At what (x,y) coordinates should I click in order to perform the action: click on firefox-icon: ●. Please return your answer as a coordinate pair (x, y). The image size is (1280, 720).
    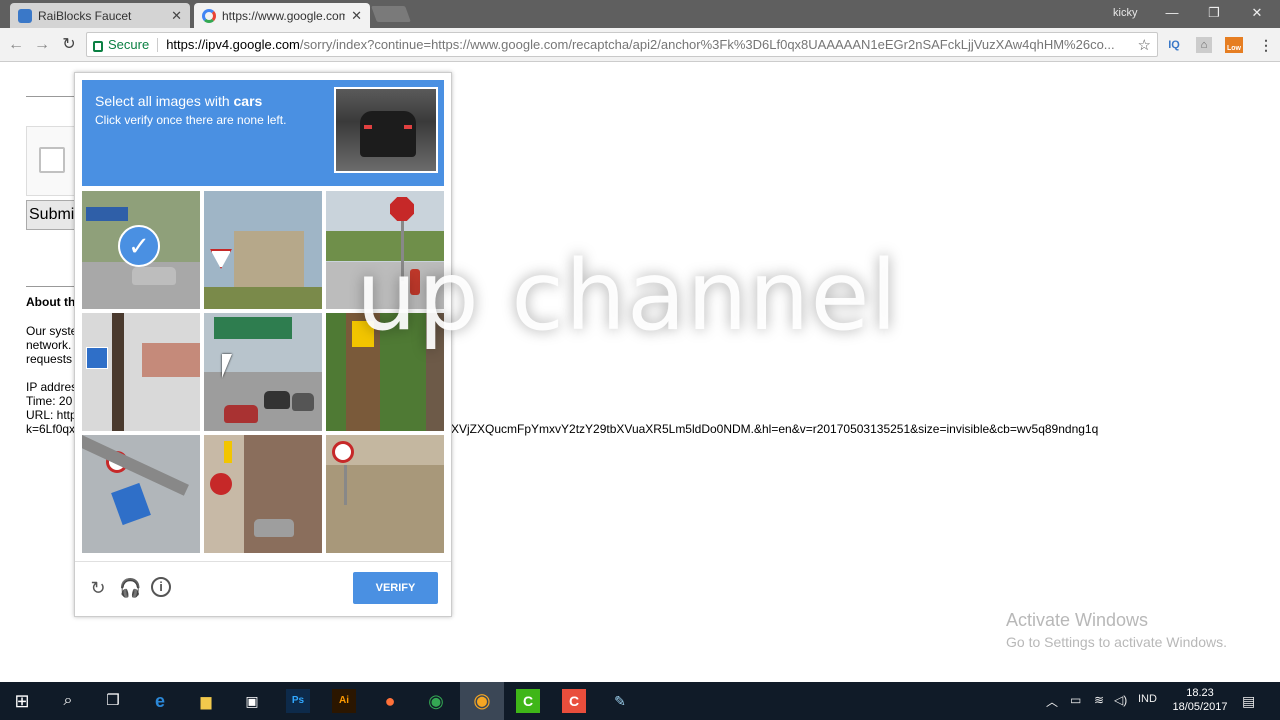
    Looking at the image, I should click on (390, 701).